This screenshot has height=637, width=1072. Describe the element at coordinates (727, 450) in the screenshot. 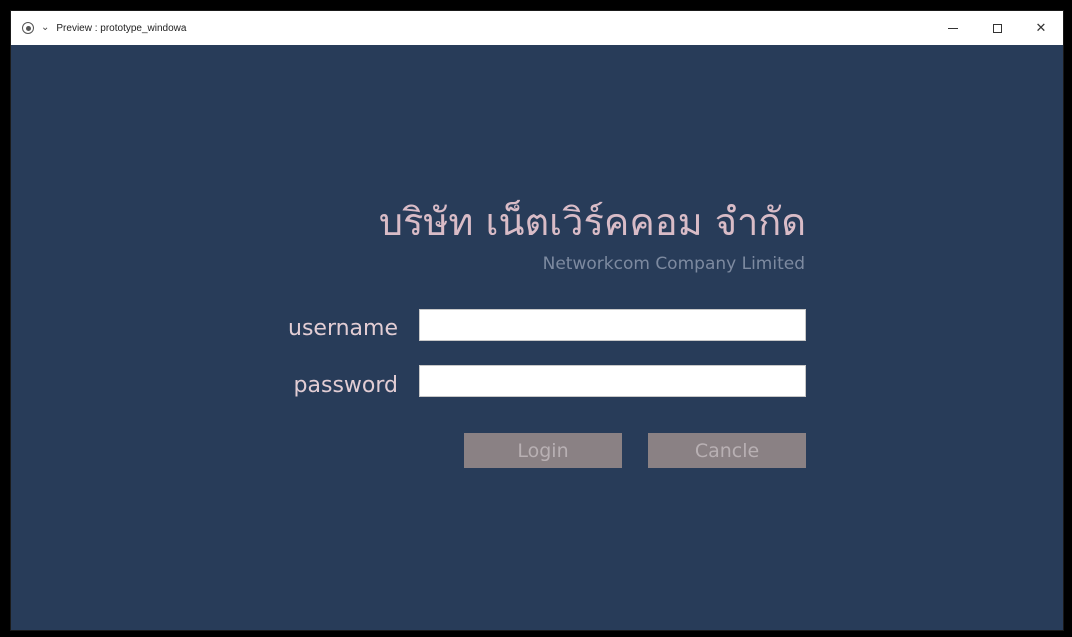

I see `cancel-button: Cancle` at that location.